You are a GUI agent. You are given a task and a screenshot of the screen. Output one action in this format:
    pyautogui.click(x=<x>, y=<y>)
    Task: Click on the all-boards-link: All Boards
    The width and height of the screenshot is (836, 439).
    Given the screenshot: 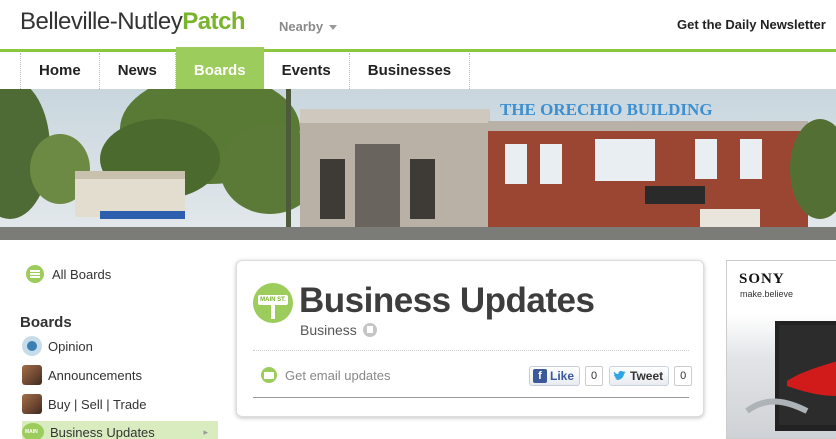 What is the action you would take?
    pyautogui.click(x=68, y=274)
    